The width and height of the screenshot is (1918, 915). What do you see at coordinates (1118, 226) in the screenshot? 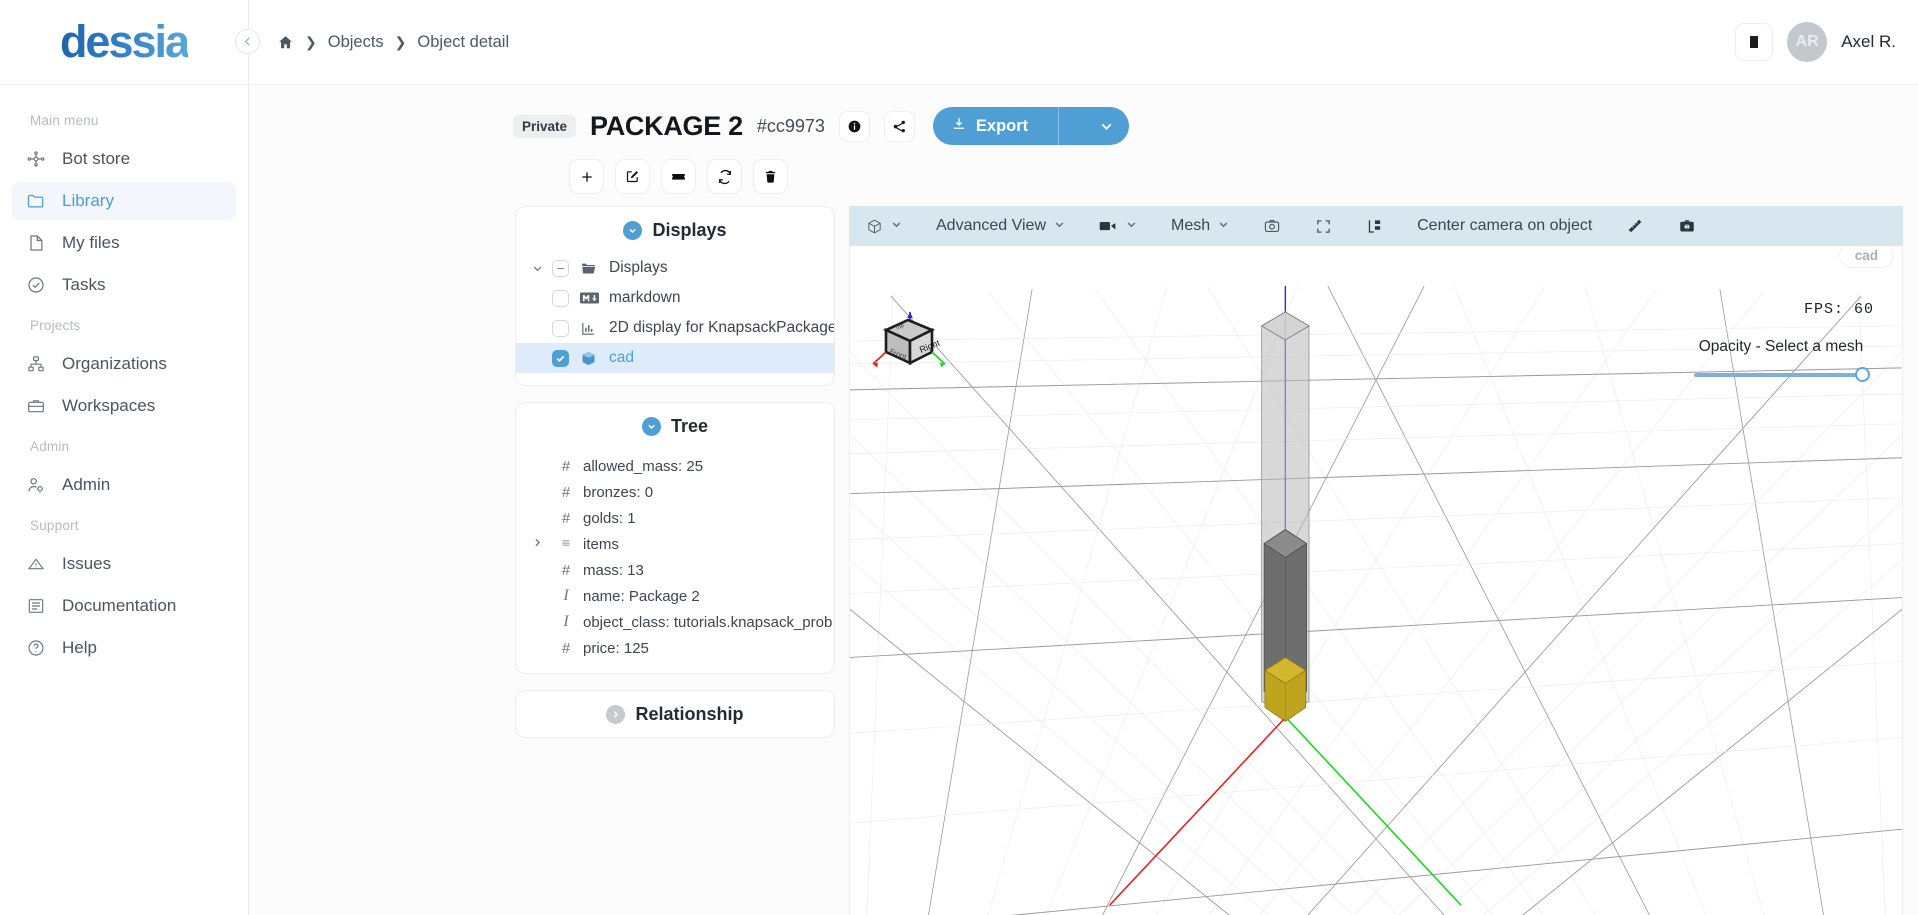
I see `camera-mode-select` at bounding box center [1118, 226].